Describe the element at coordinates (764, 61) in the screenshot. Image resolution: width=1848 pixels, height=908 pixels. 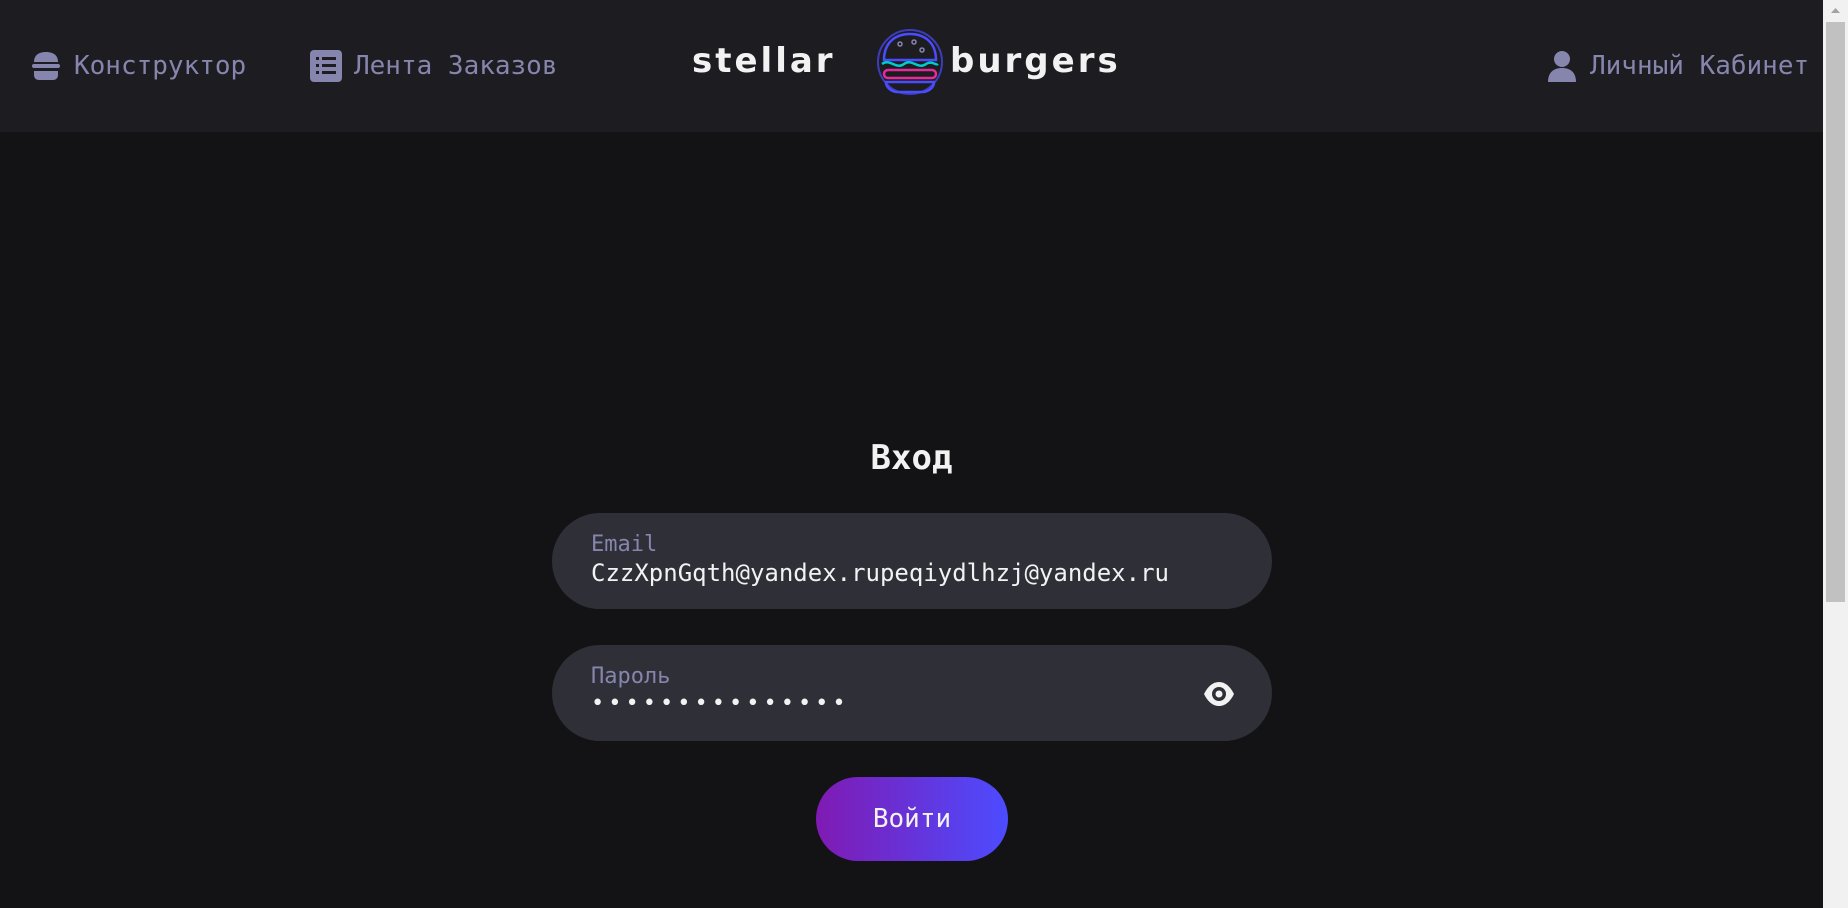
I see `logo-left-text: stellar` at that location.